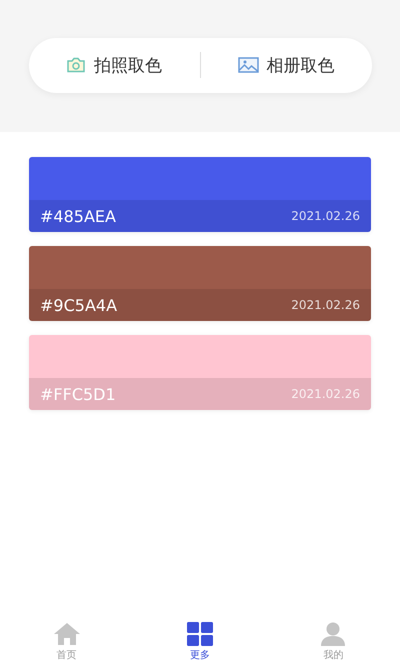 The image size is (400, 666). What do you see at coordinates (76, 65) in the screenshot?
I see `camera-icon` at bounding box center [76, 65].